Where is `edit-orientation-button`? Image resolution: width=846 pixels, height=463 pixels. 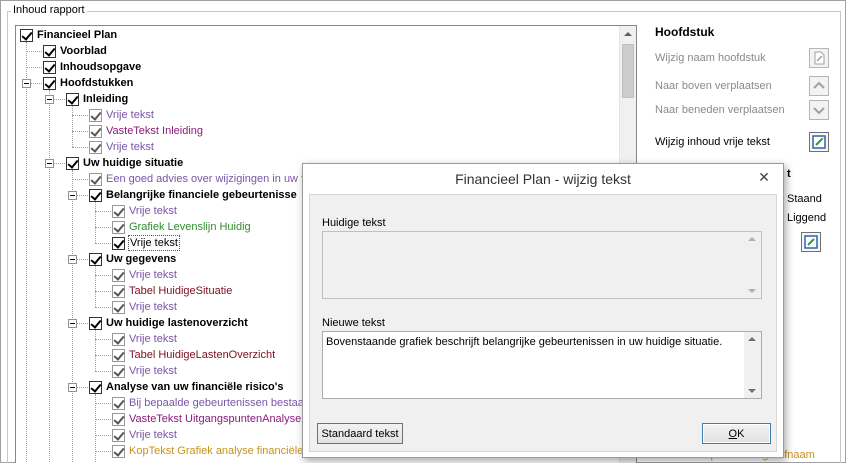 edit-orientation-button is located at coordinates (811, 242).